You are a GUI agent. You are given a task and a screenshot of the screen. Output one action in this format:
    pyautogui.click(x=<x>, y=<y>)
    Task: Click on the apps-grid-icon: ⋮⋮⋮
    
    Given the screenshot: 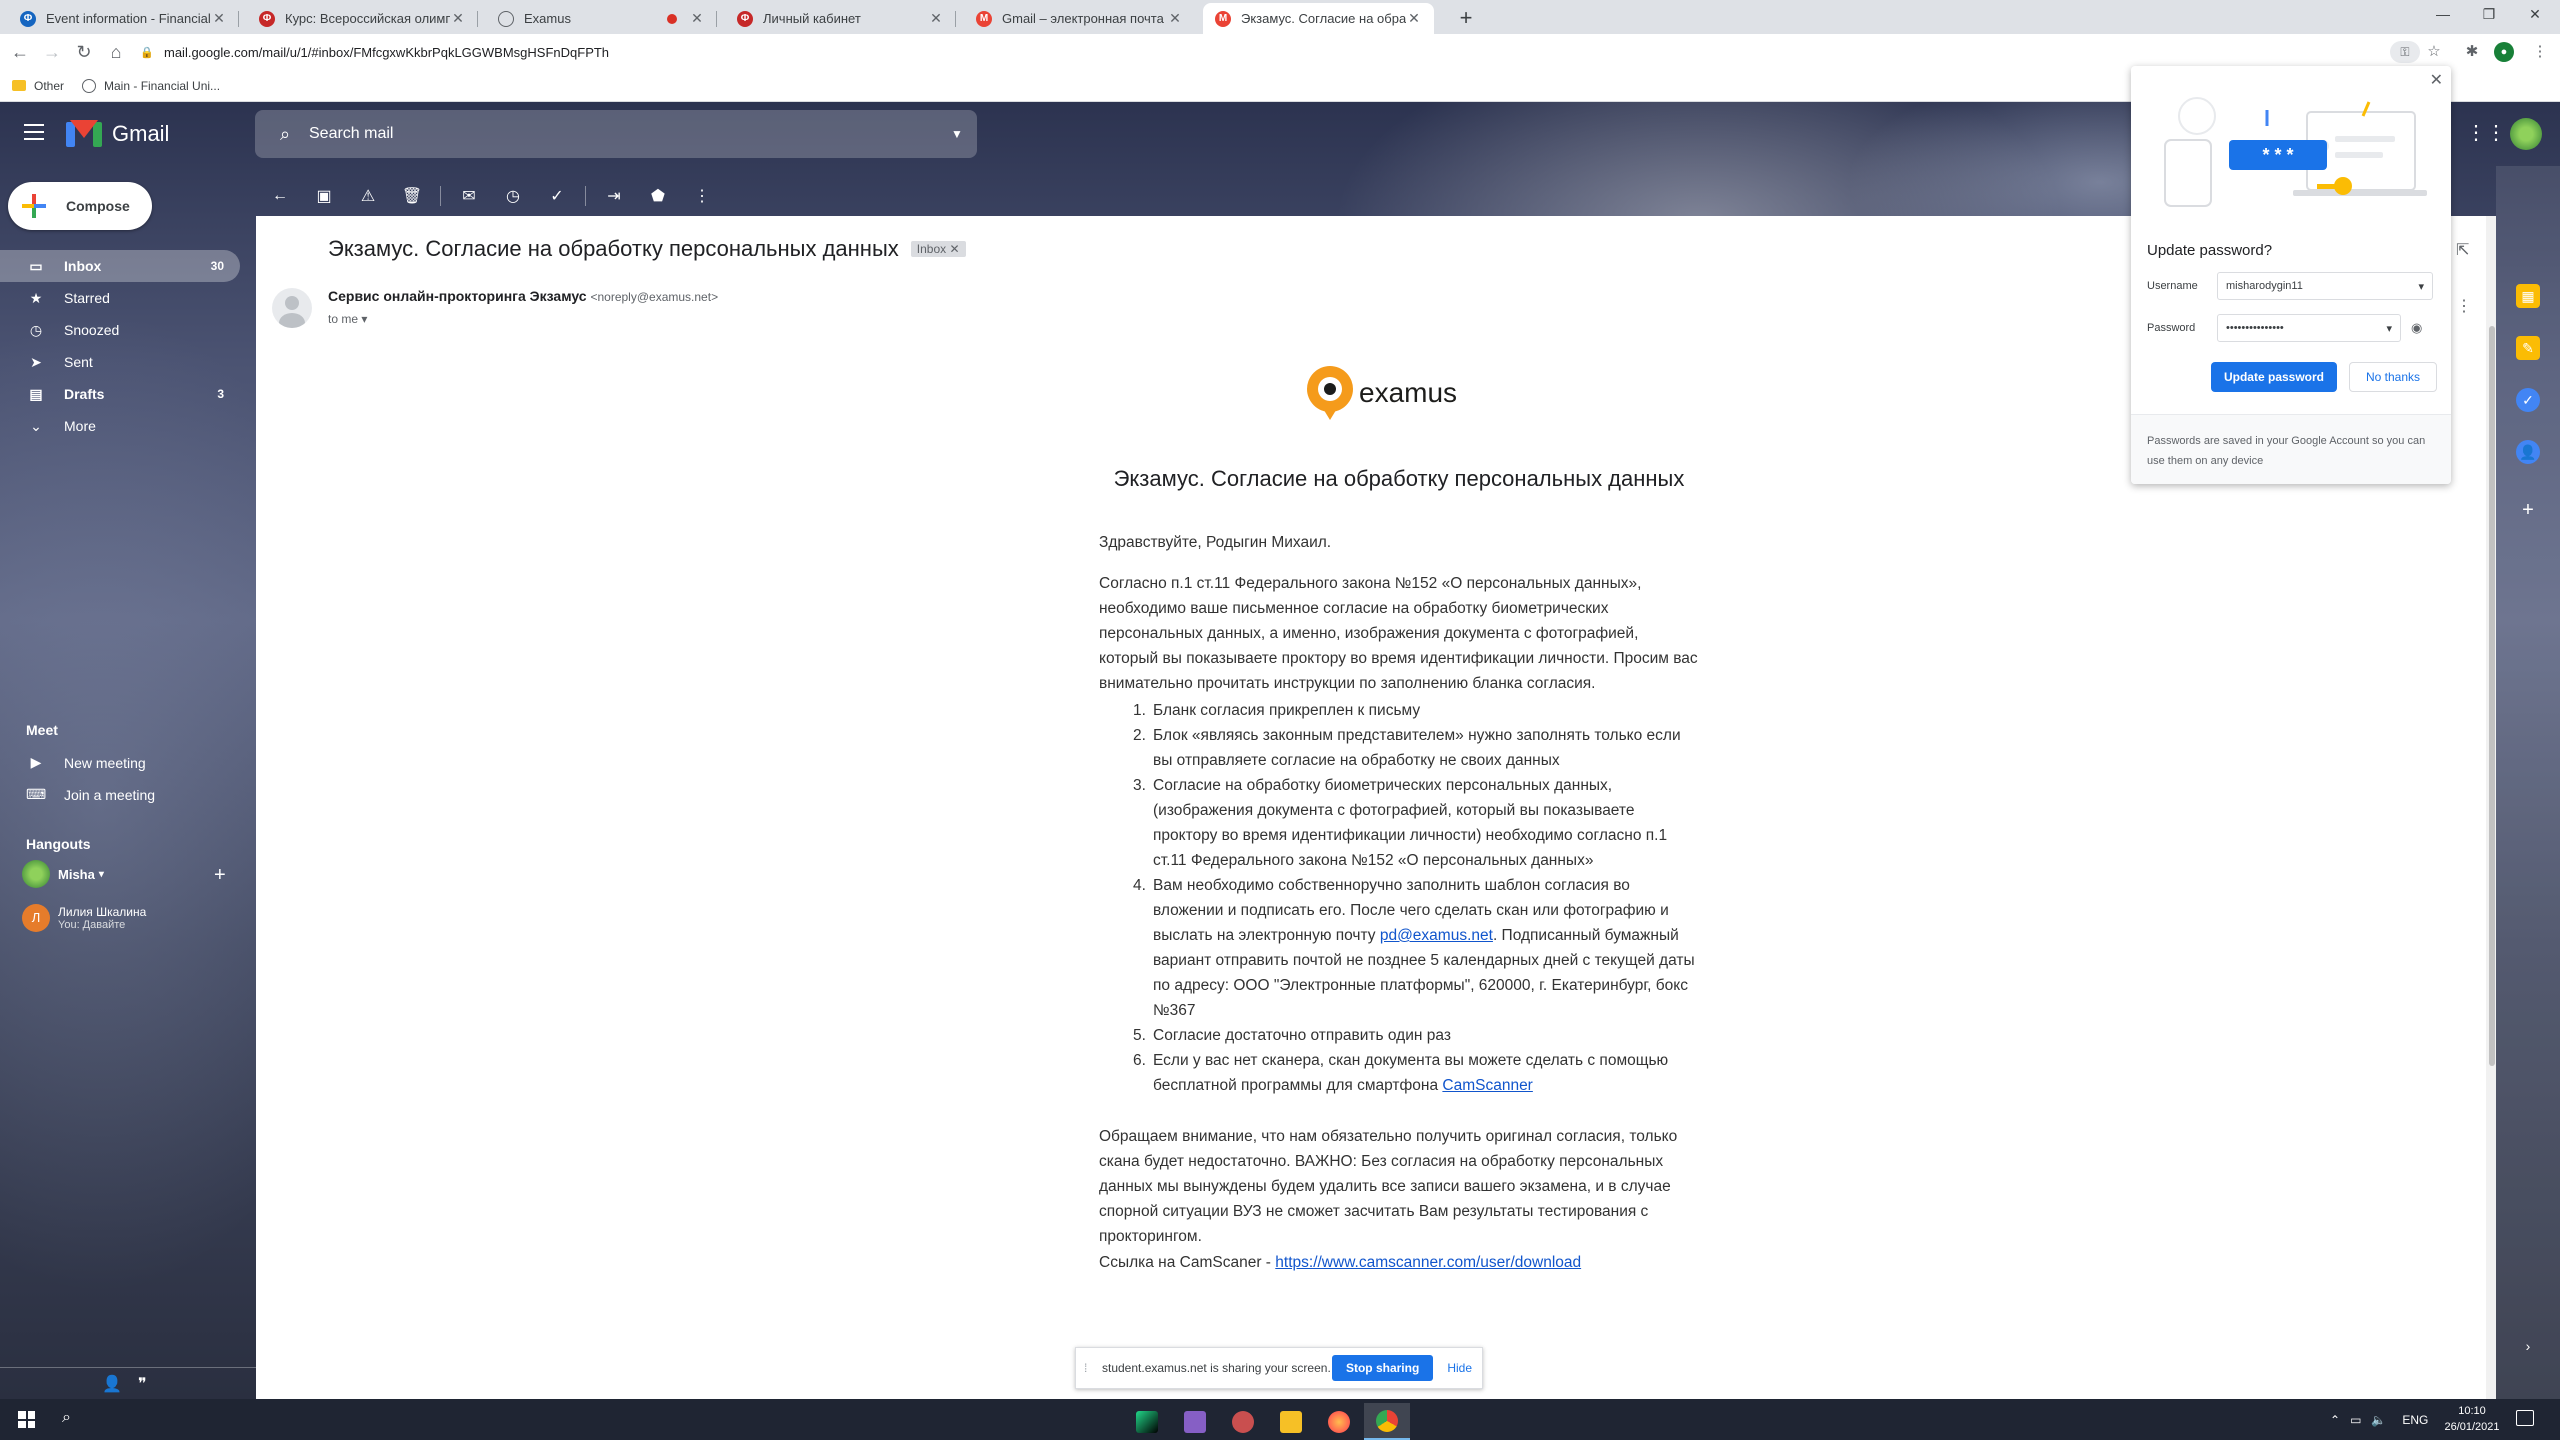 What is the action you would take?
    pyautogui.click(x=2496, y=135)
    